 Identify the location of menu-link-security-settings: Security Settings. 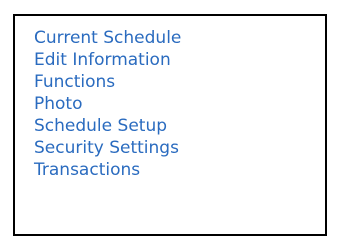
(107, 148).